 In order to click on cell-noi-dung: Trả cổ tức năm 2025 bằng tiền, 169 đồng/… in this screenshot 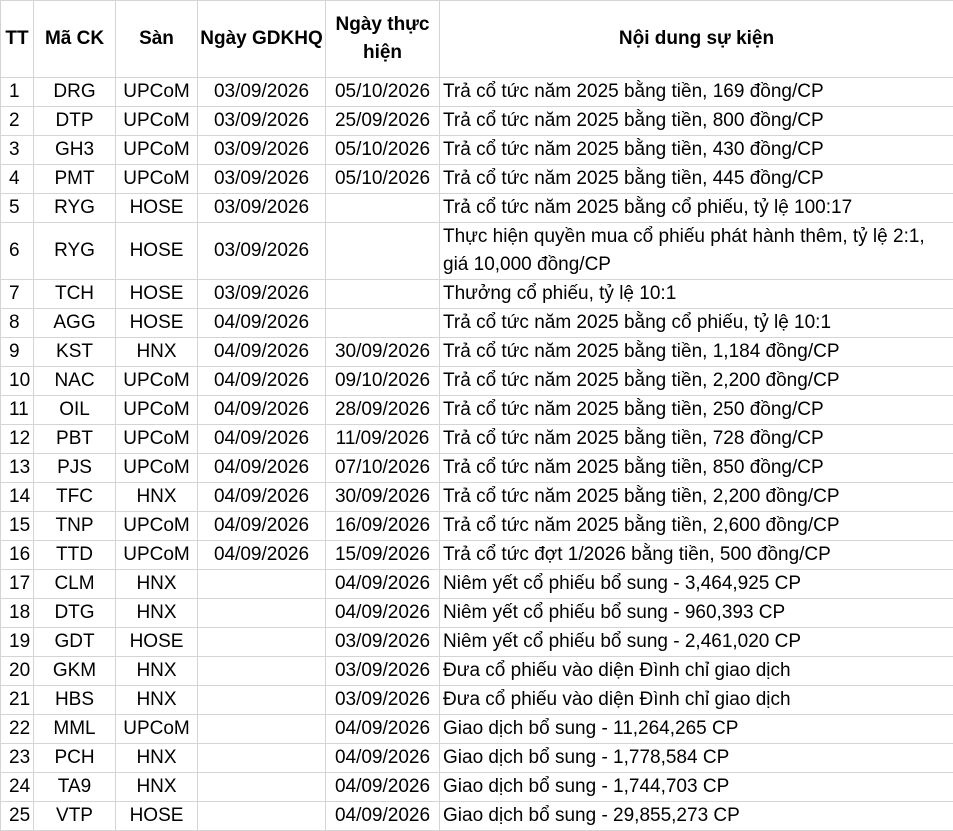, I will do `click(696, 92)`.